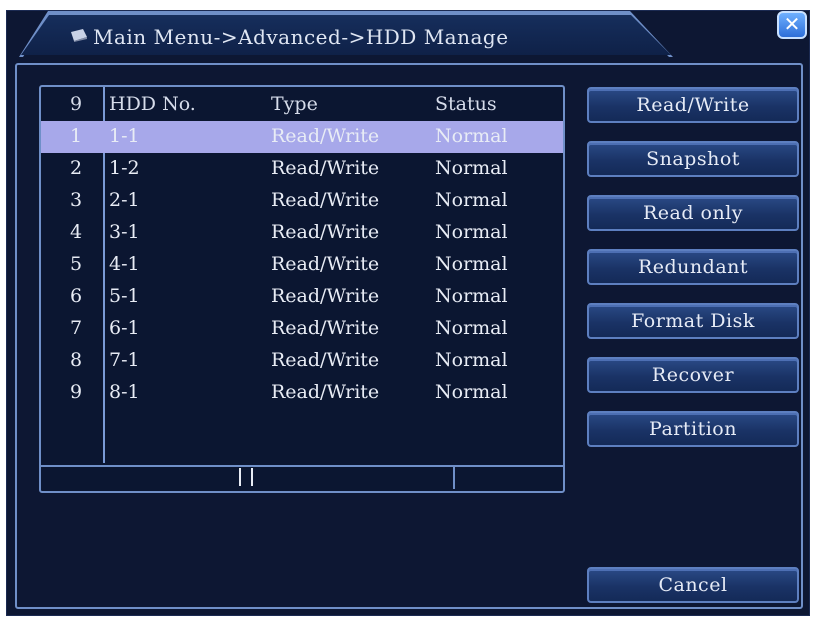  What do you see at coordinates (124, 328) in the screenshot?
I see `row-hdd-no: 6-1` at bounding box center [124, 328].